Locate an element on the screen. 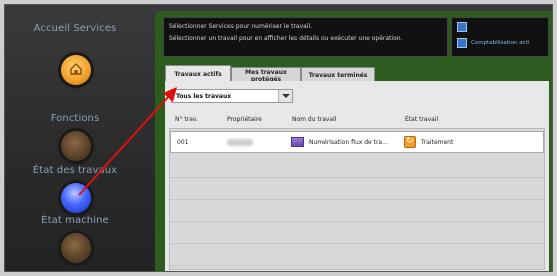 This screenshot has width=557, height=276. services-home-button is located at coordinates (76, 70).